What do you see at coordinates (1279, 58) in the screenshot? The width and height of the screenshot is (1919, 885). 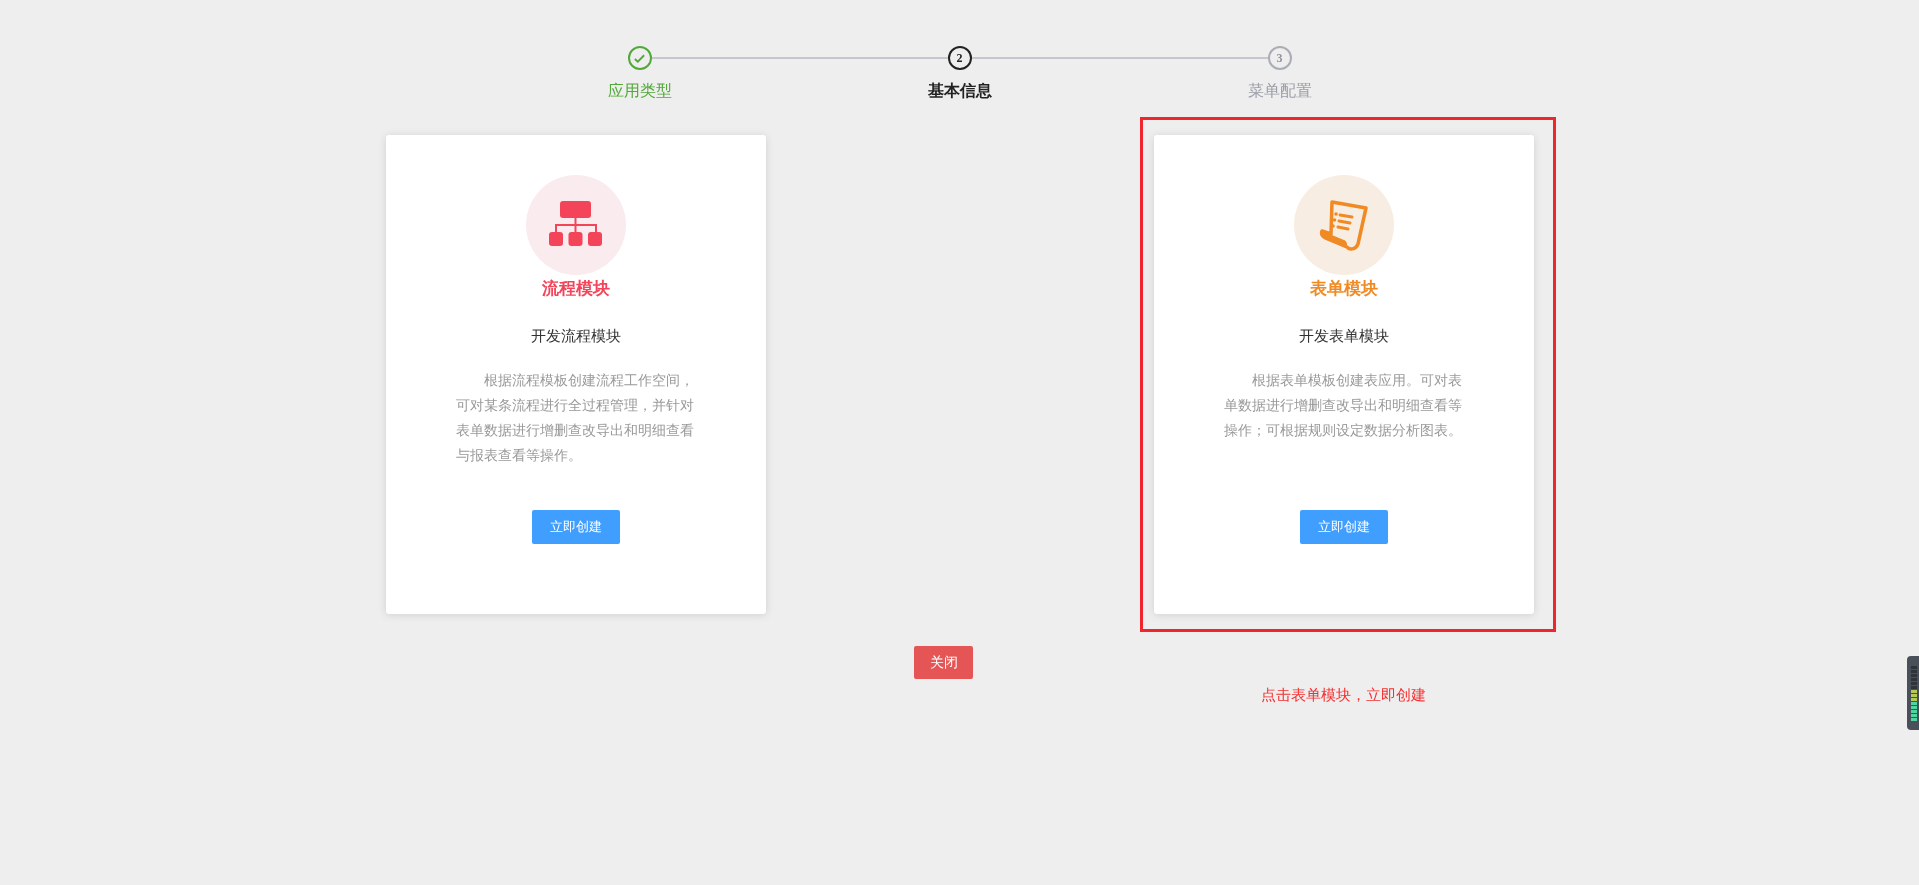 I see `step-number: 3` at bounding box center [1279, 58].